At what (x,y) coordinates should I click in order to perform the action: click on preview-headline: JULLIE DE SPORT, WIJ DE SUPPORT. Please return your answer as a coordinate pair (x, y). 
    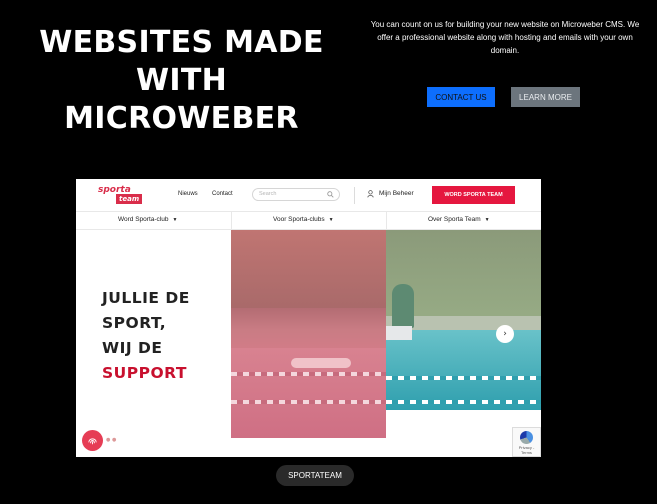
    Looking at the image, I should click on (167, 336).